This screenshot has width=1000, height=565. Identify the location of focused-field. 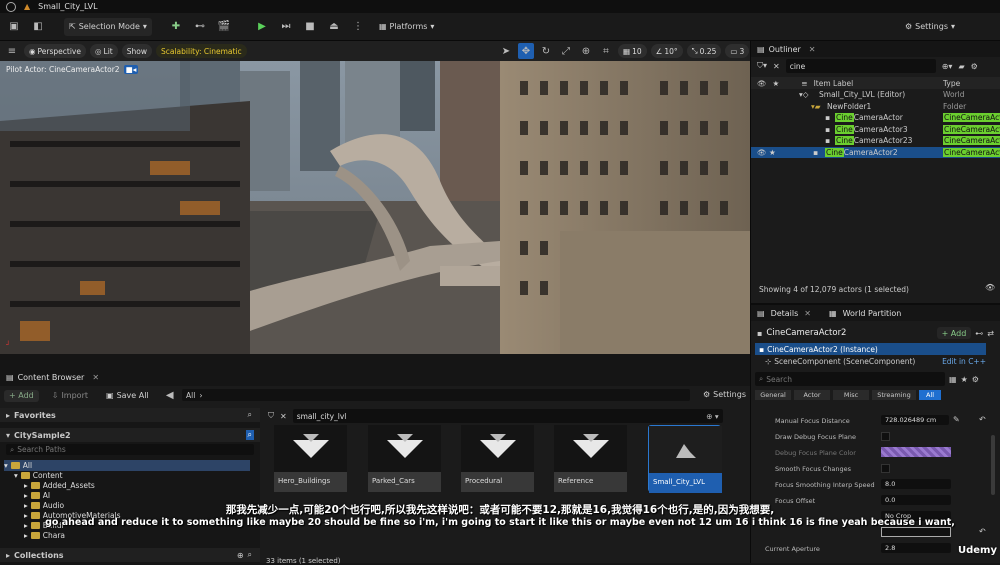
(916, 532).